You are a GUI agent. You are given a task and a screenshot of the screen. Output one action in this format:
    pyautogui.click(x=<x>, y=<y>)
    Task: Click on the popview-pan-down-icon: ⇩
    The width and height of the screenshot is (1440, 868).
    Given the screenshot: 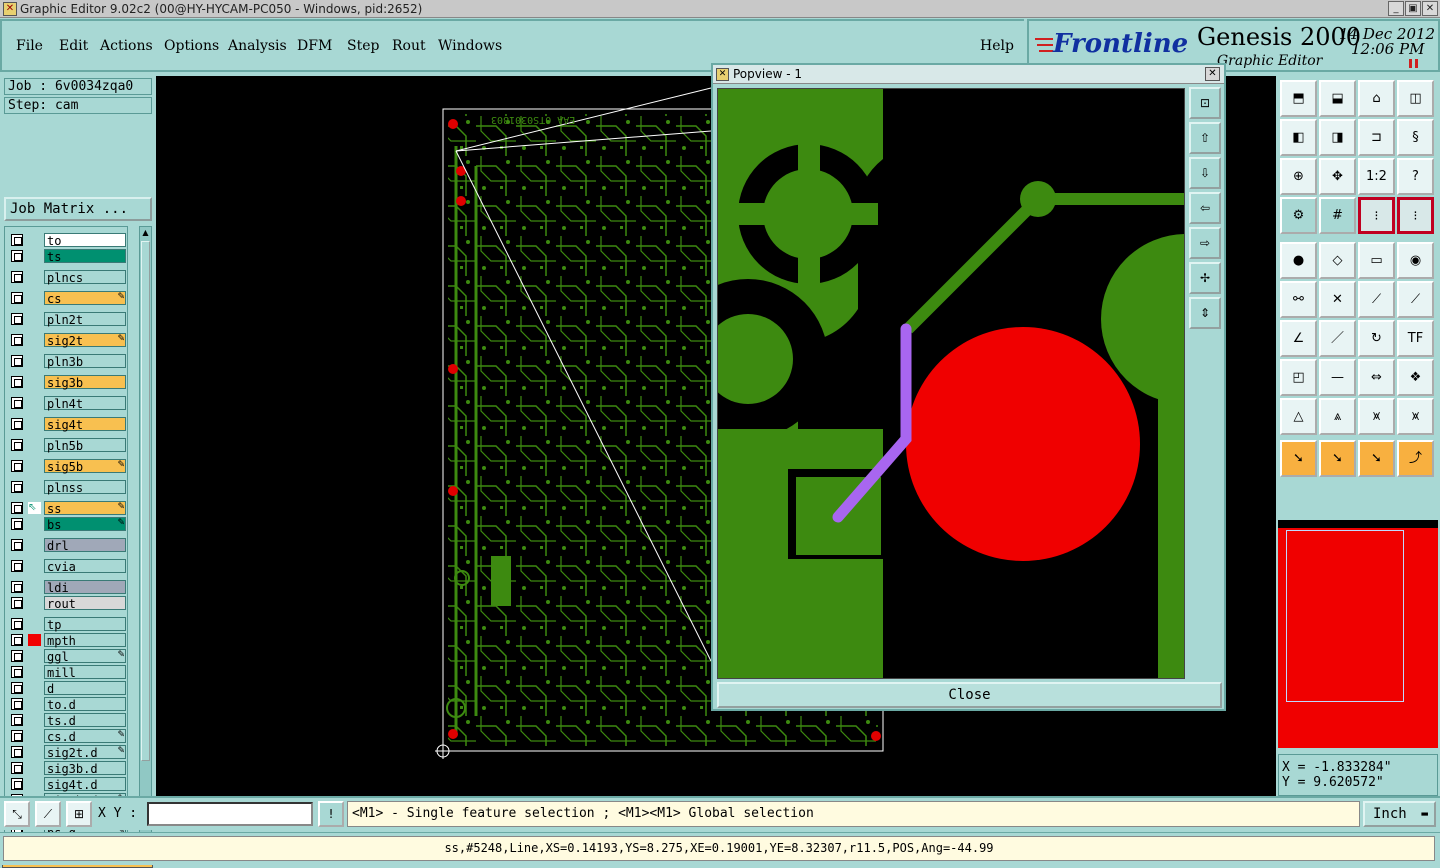 What is the action you would take?
    pyautogui.click(x=1205, y=173)
    